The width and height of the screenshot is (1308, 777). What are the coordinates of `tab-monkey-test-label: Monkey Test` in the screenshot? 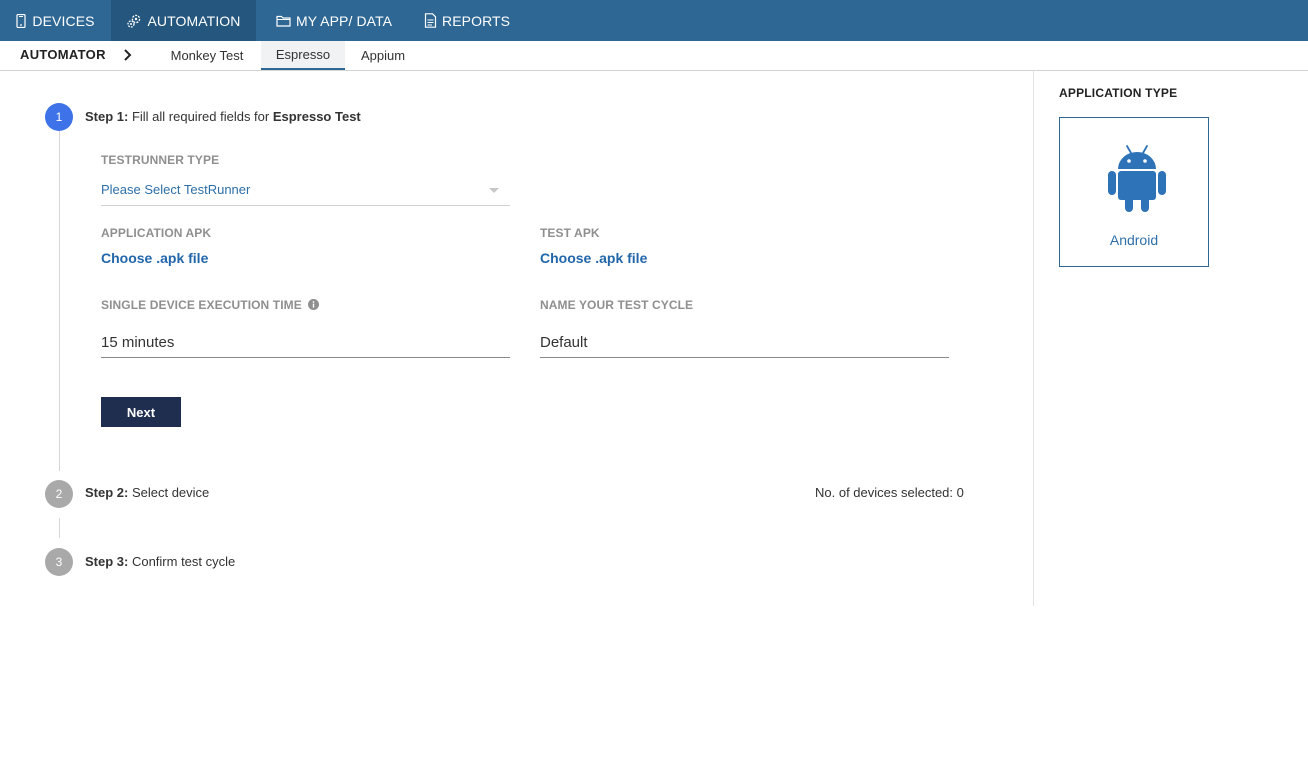 It's located at (207, 55).